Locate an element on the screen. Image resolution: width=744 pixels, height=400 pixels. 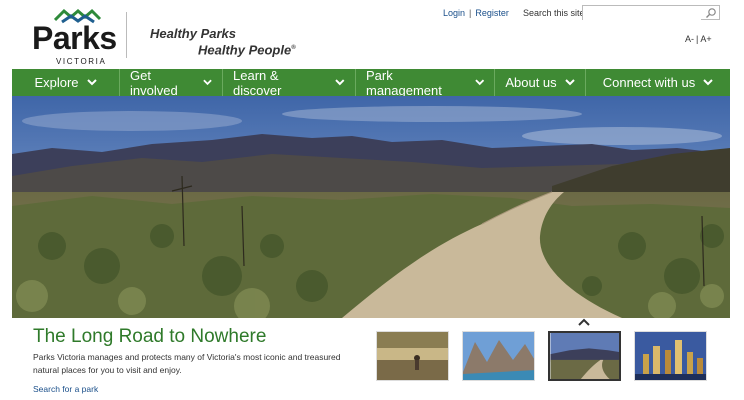
login-link: Login is located at coordinates (454, 13).